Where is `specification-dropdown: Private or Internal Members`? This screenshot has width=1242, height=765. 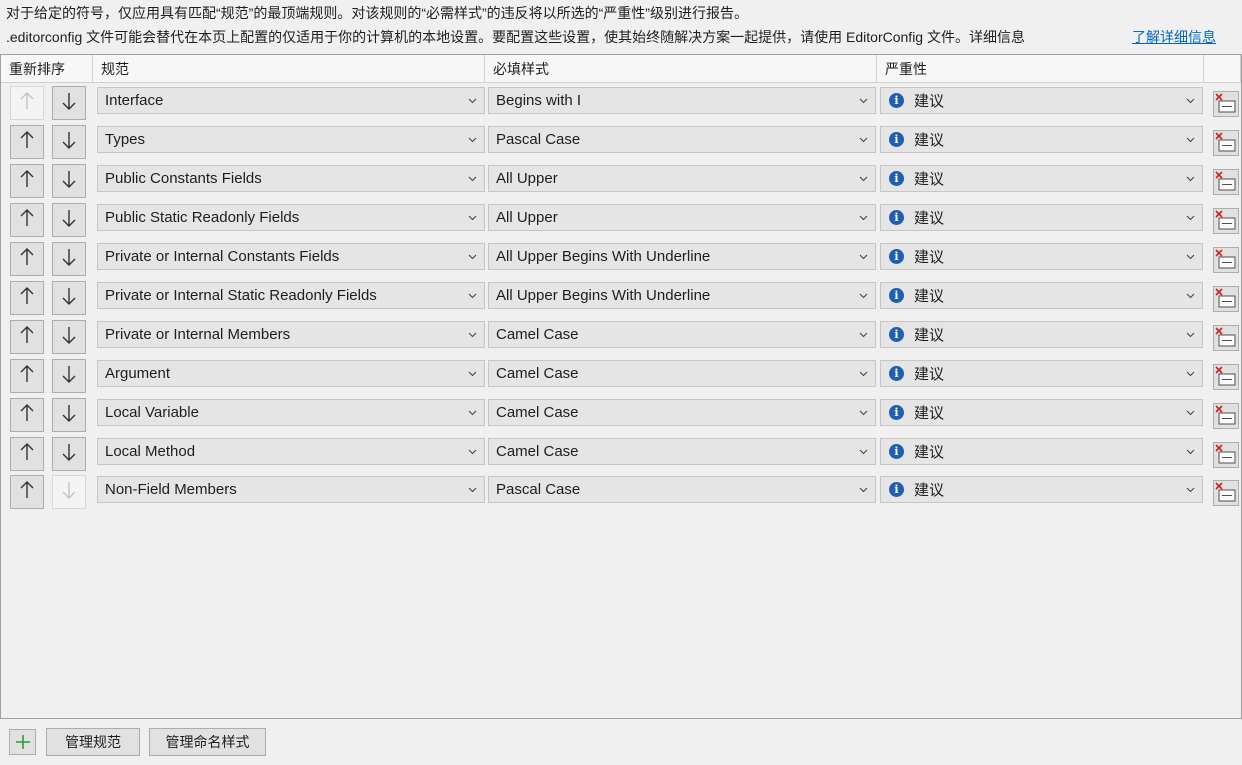
specification-dropdown: Private or Internal Members is located at coordinates (291, 334).